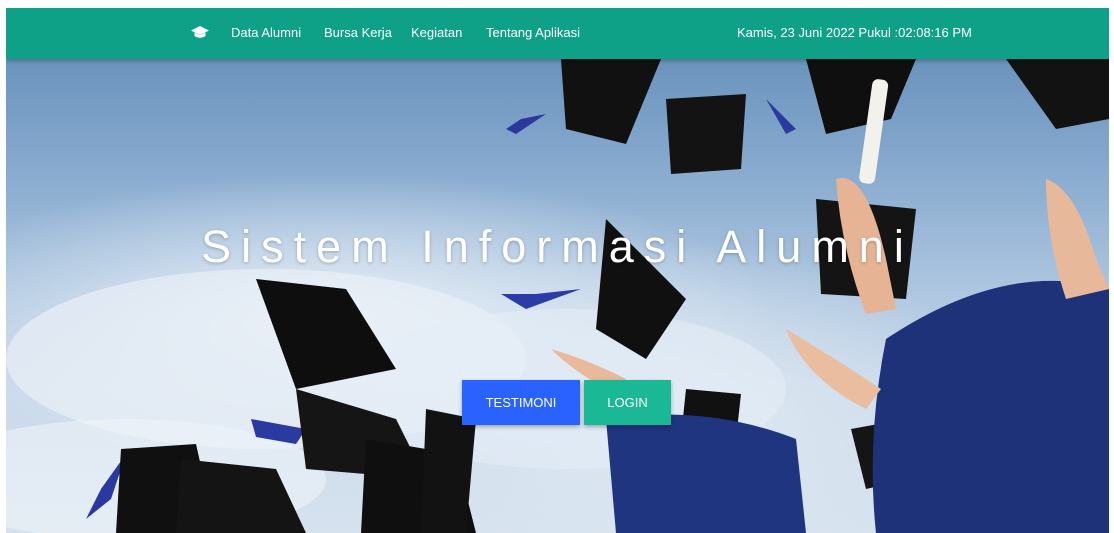 This screenshot has width=1114, height=533. Describe the element at coordinates (266, 32) in the screenshot. I see `nav-data-alumni: Data Alumni` at that location.